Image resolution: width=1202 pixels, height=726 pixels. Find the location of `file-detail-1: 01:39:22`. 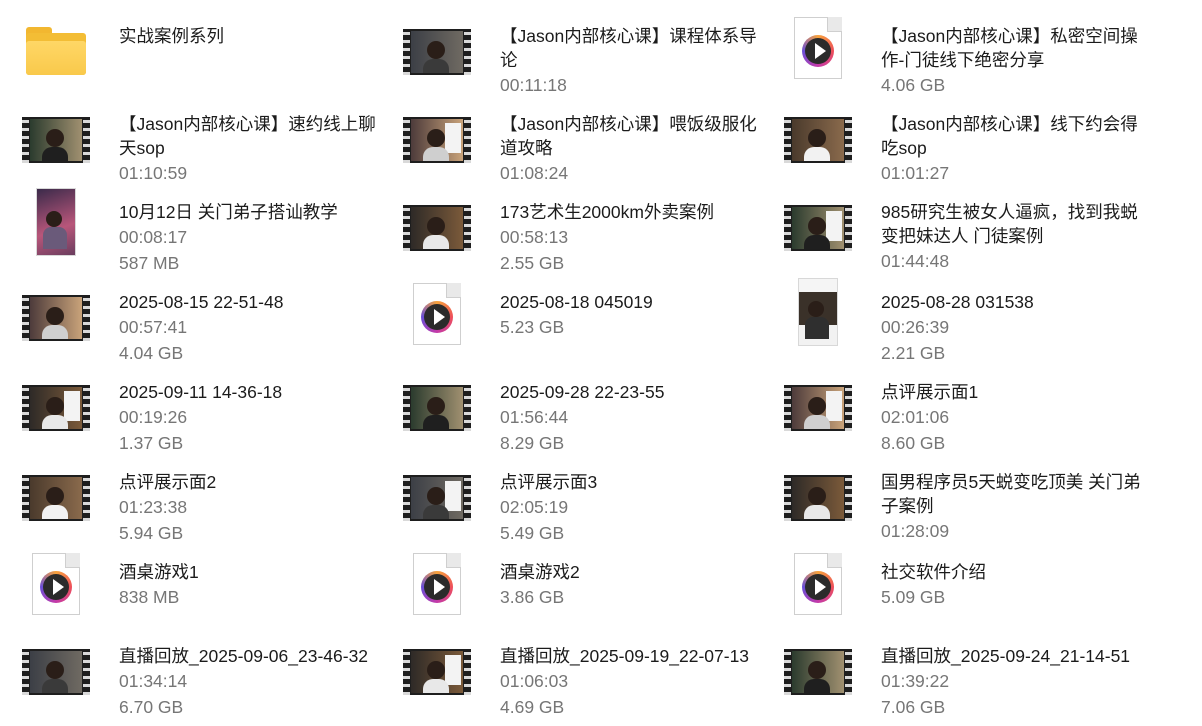

file-detail-1: 01:39:22 is located at coordinates (915, 681).